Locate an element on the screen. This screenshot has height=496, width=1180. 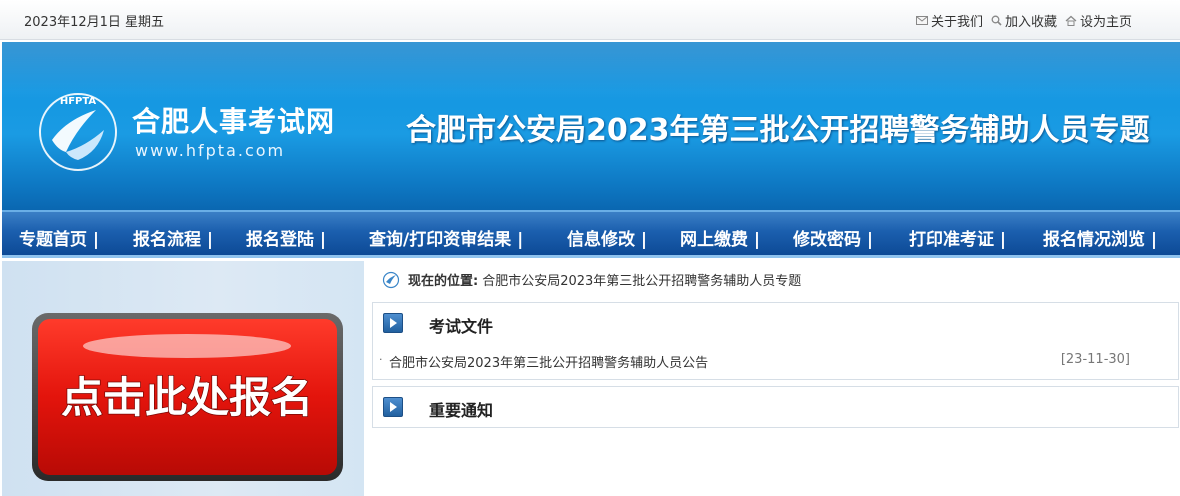
nav-item-print-admission: 打印准考证 | is located at coordinates (957, 237).